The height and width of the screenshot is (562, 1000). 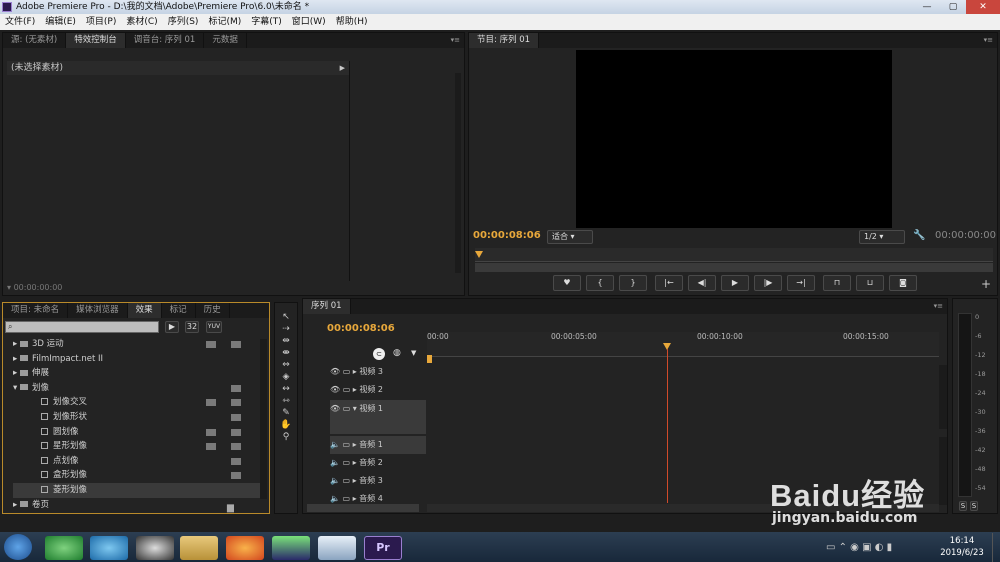 I want to click on snap-icon: ⊂, so click(x=379, y=354).